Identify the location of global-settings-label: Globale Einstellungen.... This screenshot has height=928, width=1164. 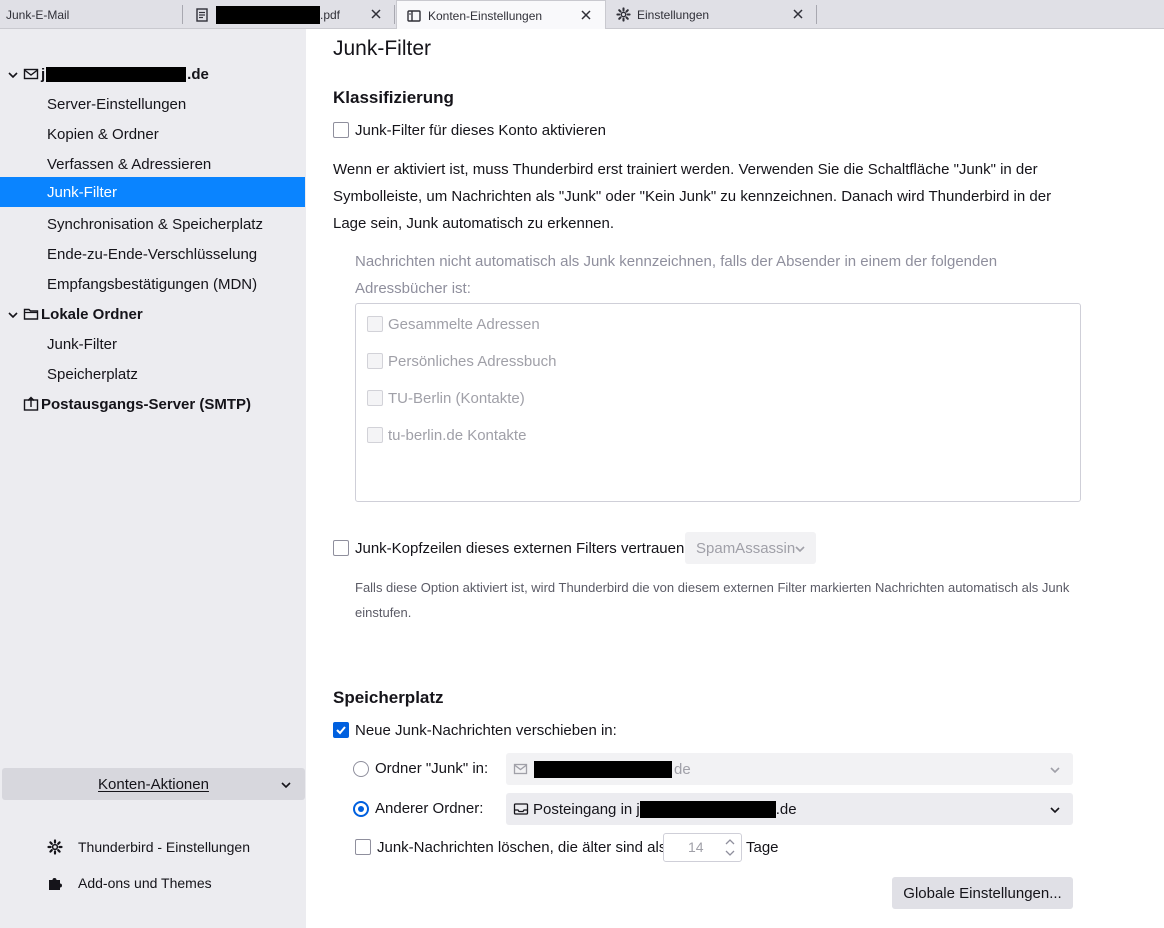
(982, 893).